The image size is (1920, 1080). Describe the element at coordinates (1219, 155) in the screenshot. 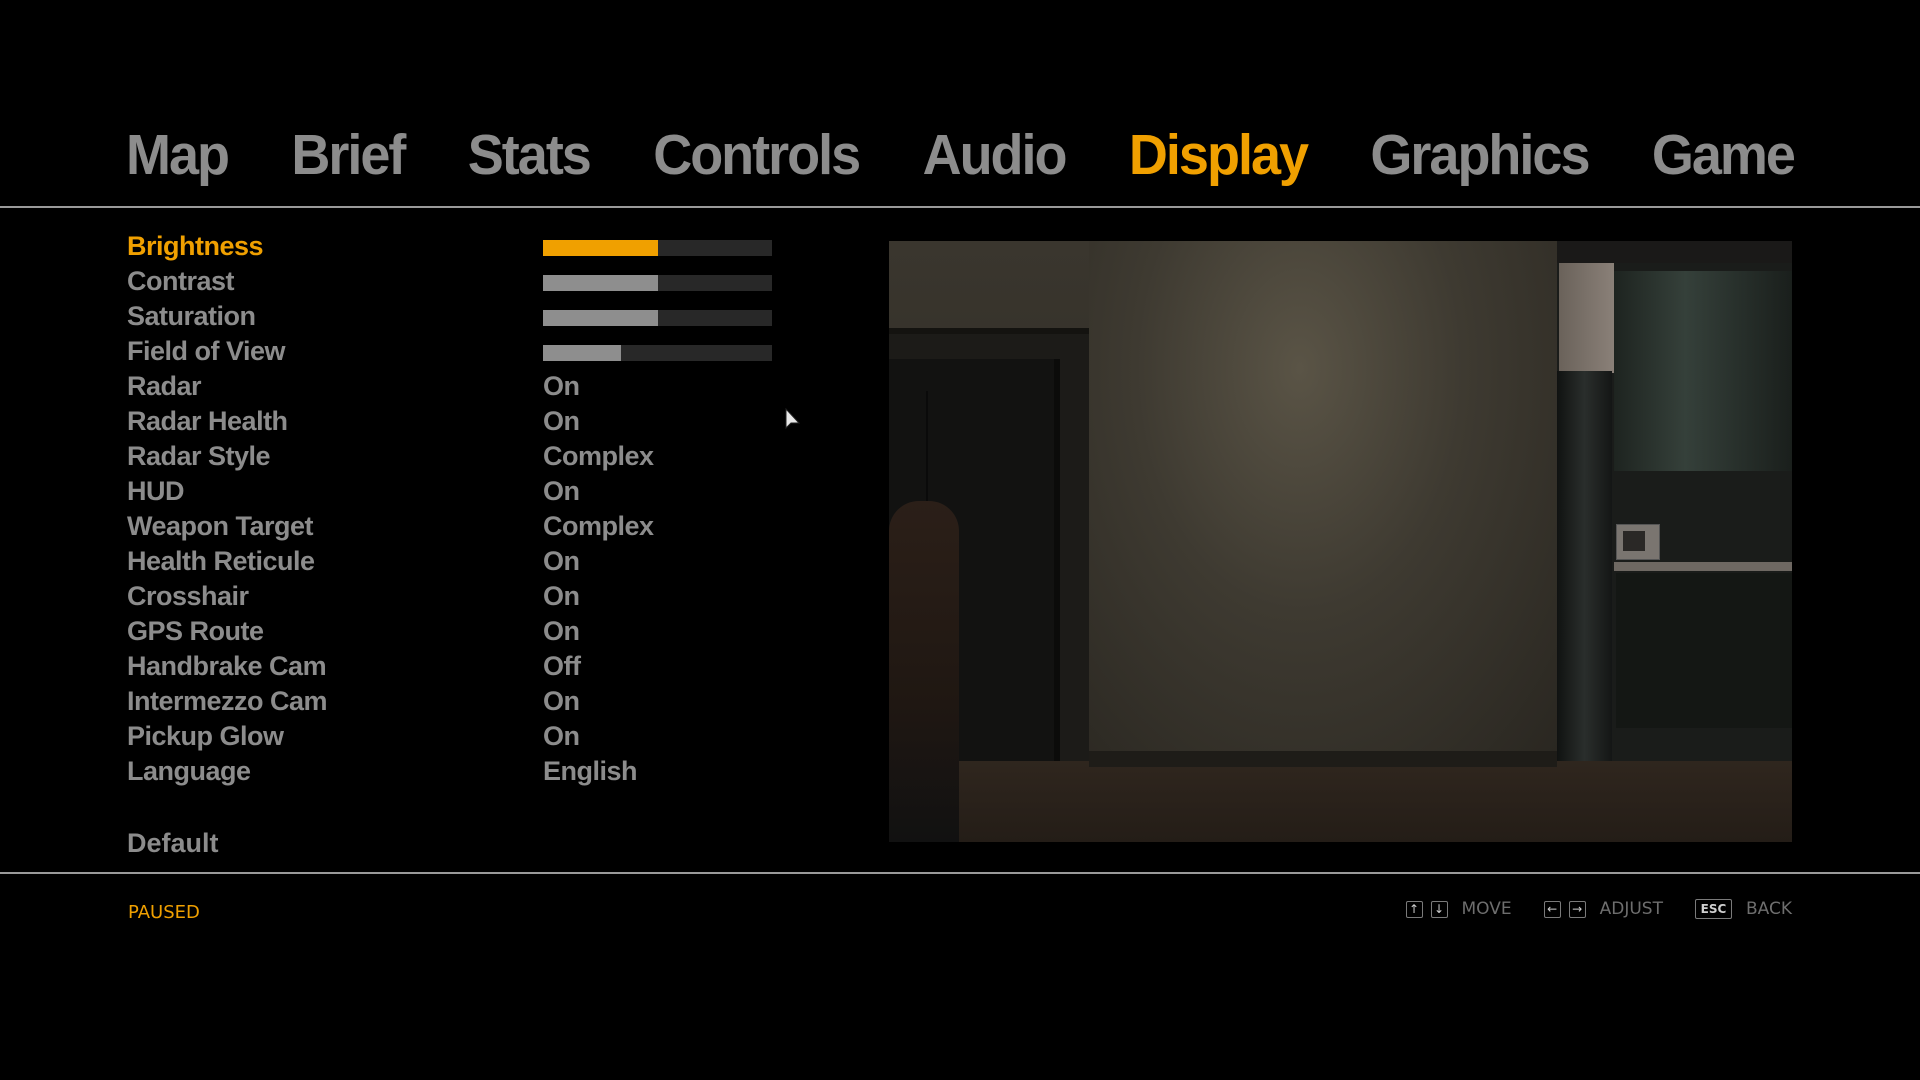

I see `tab-display: Display` at that location.